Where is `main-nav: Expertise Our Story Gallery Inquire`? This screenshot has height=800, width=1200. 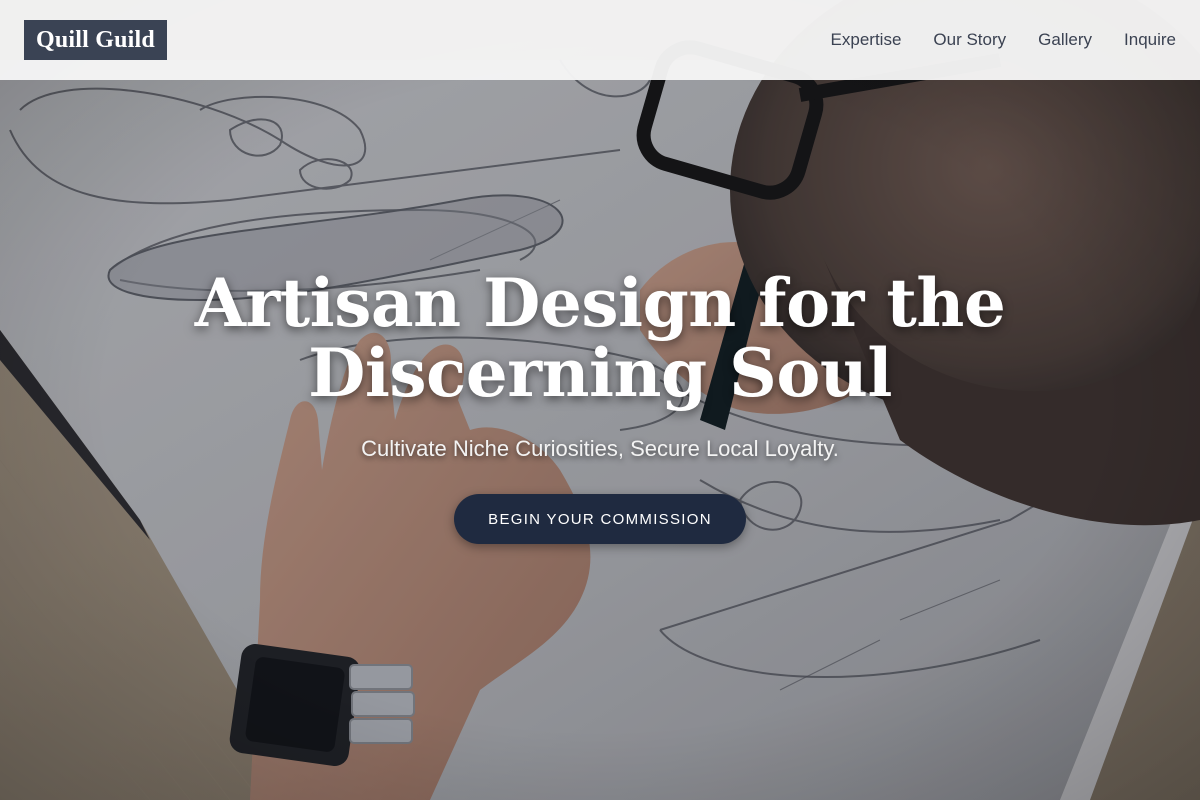
main-nav: Expertise Our Story Gallery Inquire is located at coordinates (1003, 40).